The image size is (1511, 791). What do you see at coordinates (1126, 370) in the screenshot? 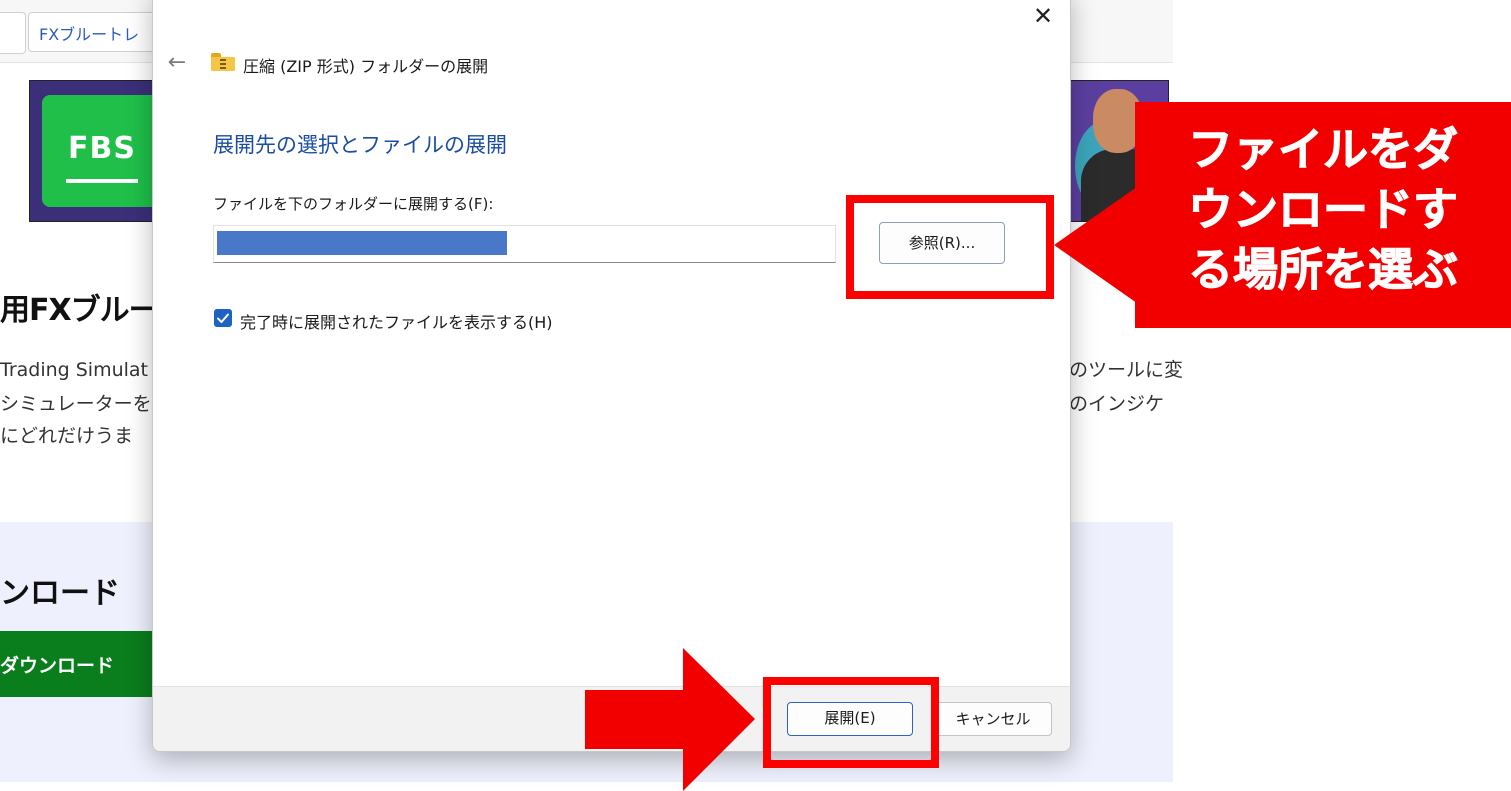
I see `body-text-right-1: のツールに変` at bounding box center [1126, 370].